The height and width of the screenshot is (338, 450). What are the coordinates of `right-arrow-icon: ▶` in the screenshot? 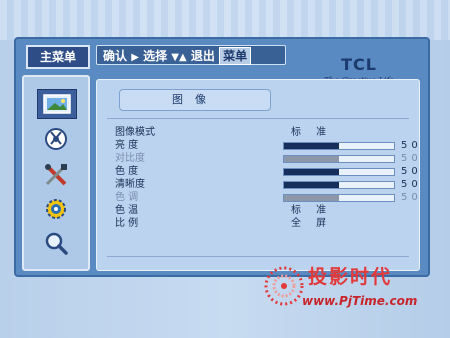 It's located at (135, 57).